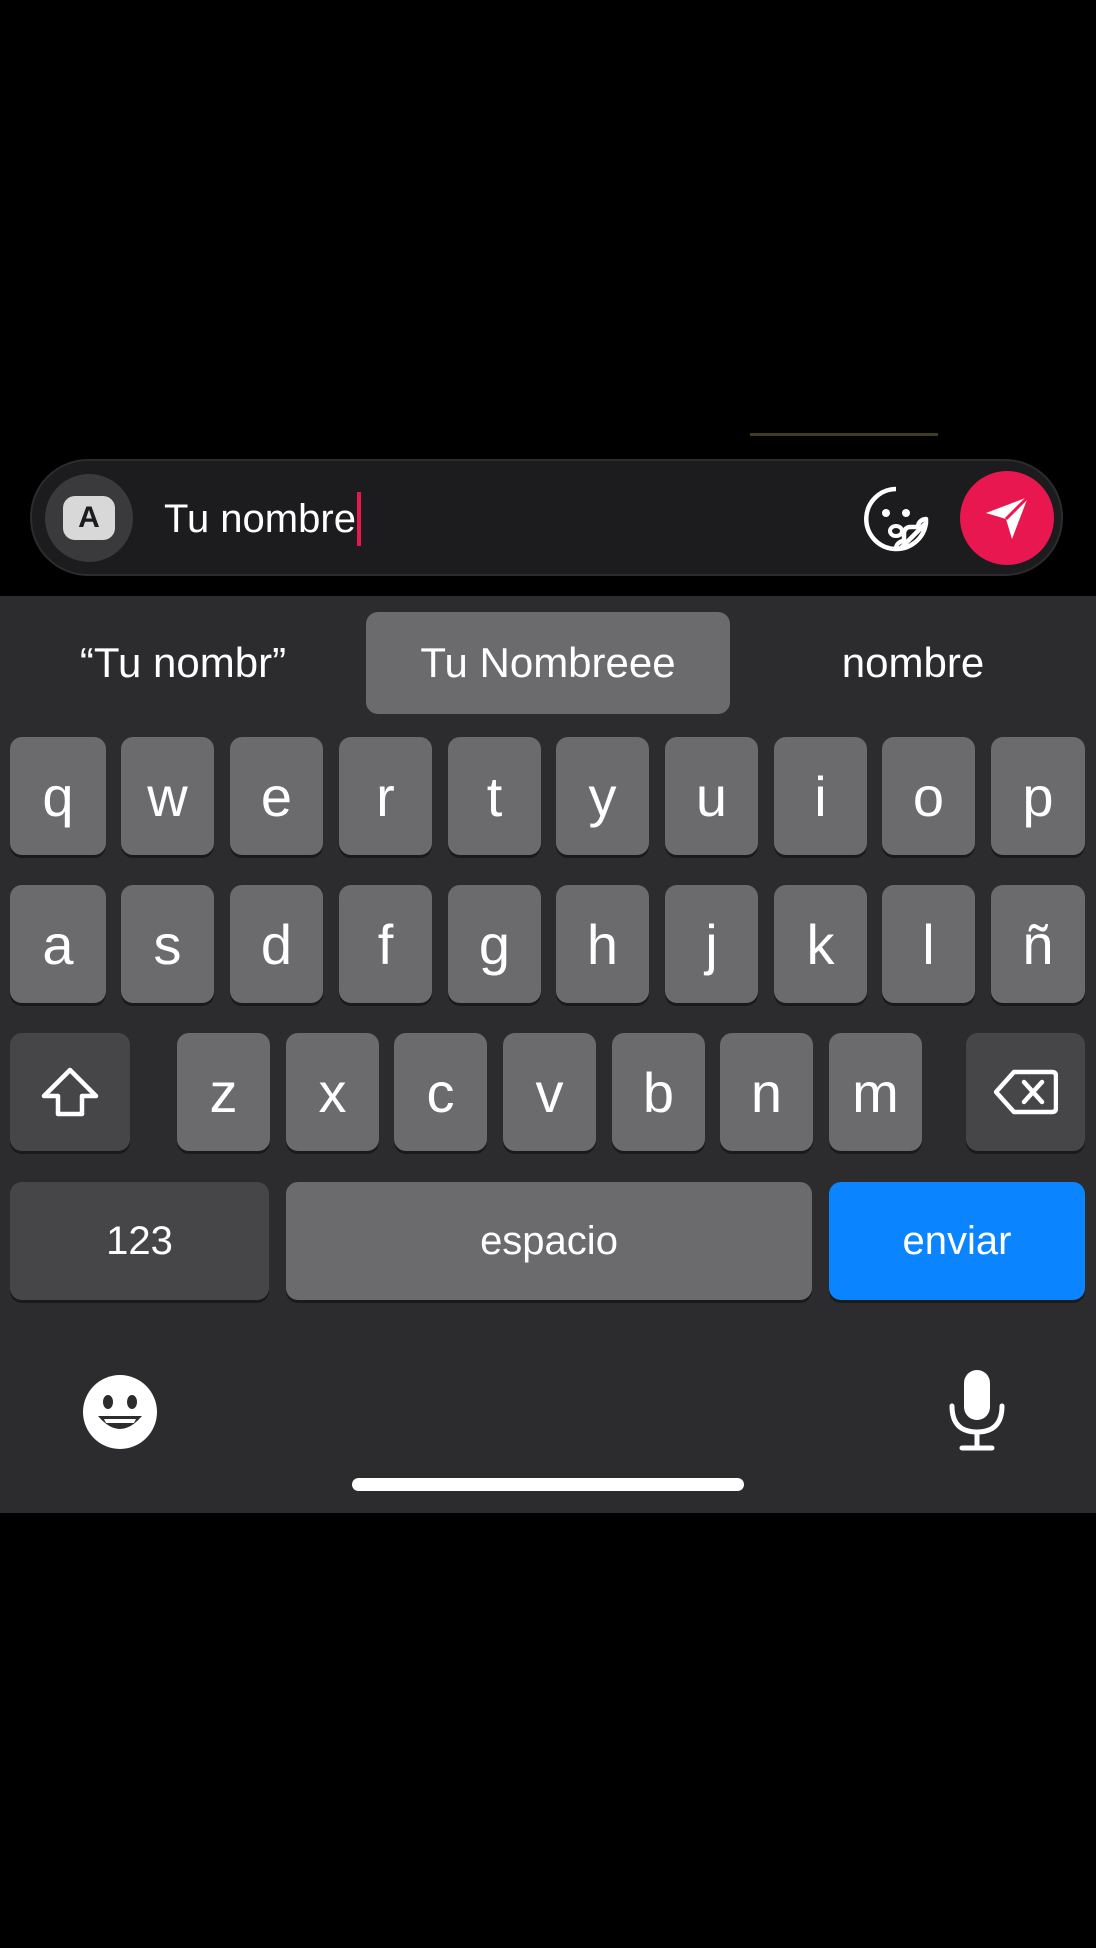  Describe the element at coordinates (1038, 796) in the screenshot. I see `key-p: p` at that location.